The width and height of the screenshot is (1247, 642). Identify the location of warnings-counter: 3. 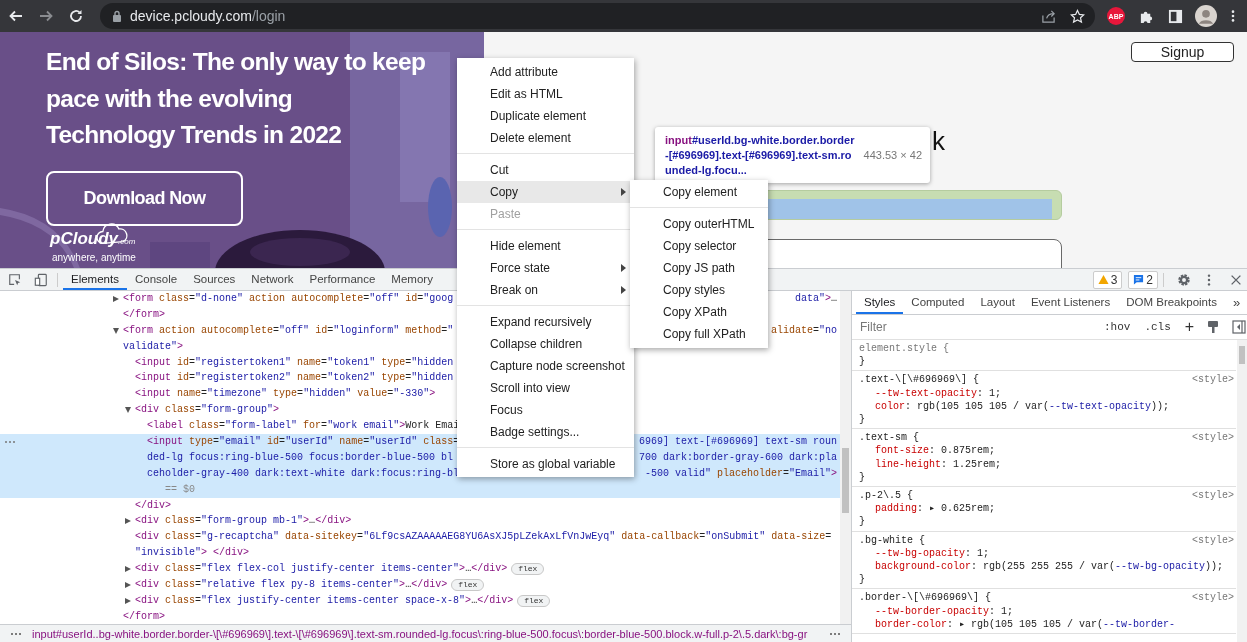
(1107, 279).